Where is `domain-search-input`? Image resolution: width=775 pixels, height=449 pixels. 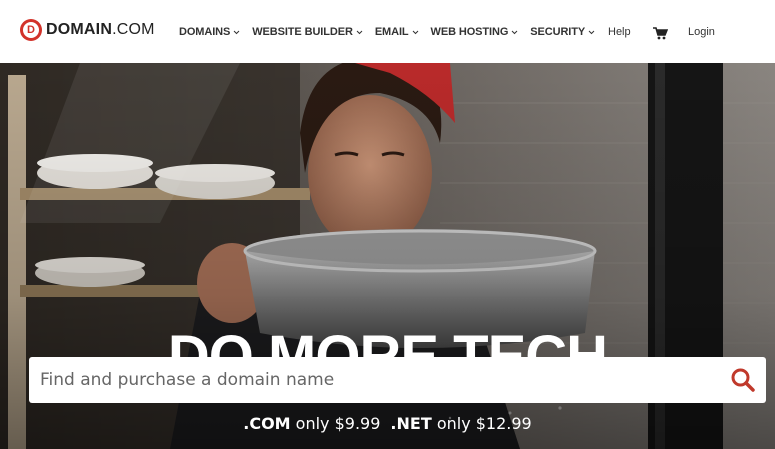
domain-search-input is located at coordinates (370, 380).